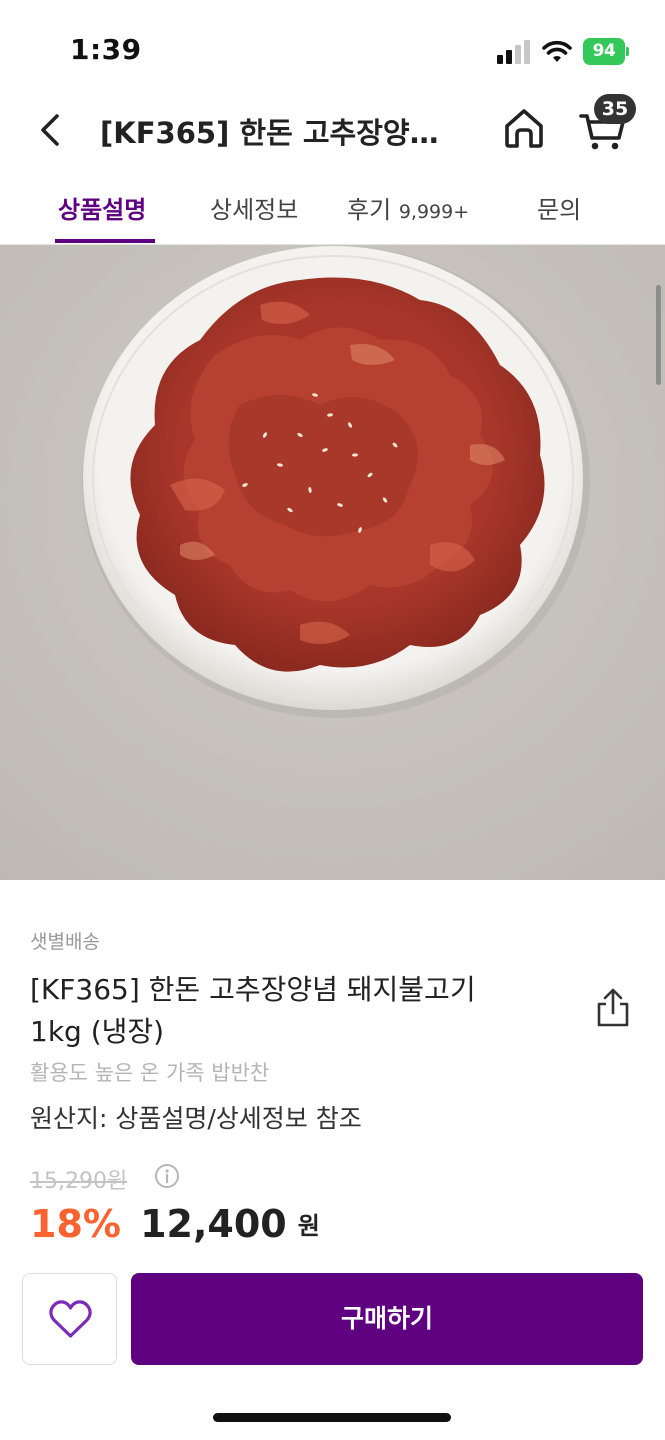 The height and width of the screenshot is (1440, 665). Describe the element at coordinates (105, 241) in the screenshot. I see `active-tab-indicator` at that location.